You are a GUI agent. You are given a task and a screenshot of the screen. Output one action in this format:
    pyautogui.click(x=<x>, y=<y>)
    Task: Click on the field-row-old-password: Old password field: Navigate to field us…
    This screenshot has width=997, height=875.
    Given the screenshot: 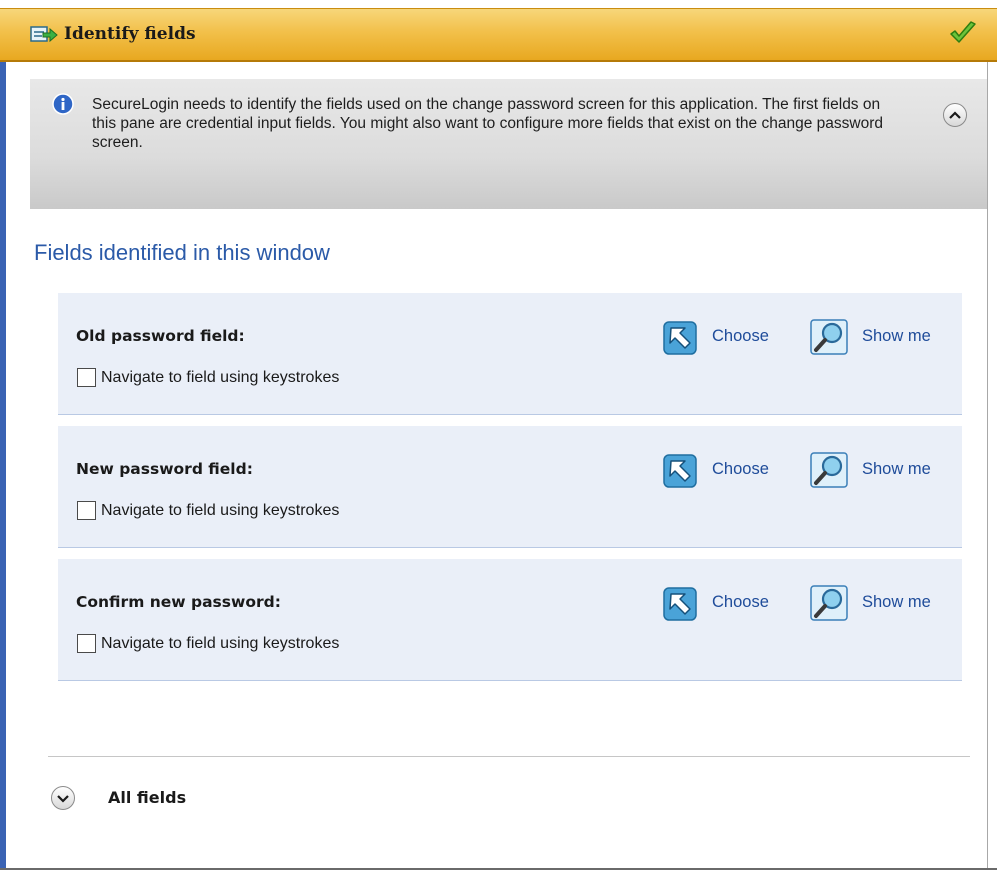 What is the action you would take?
    pyautogui.click(x=510, y=354)
    